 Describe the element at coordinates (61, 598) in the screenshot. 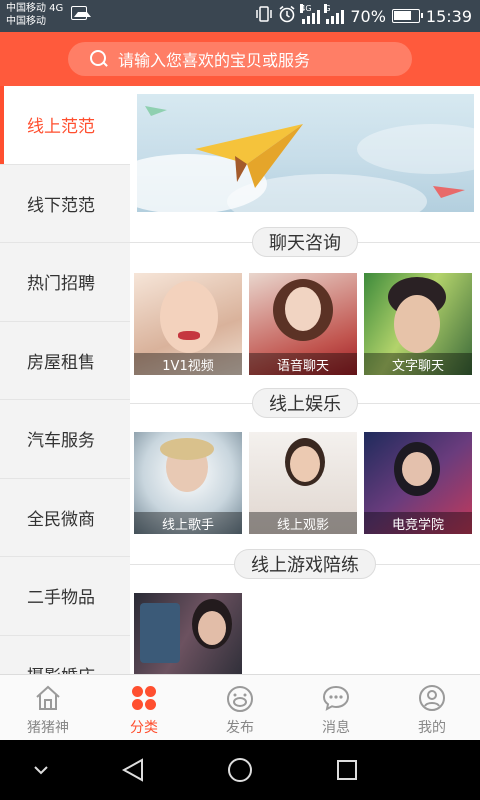

I see `sidebar-item-label: 二手物品` at that location.